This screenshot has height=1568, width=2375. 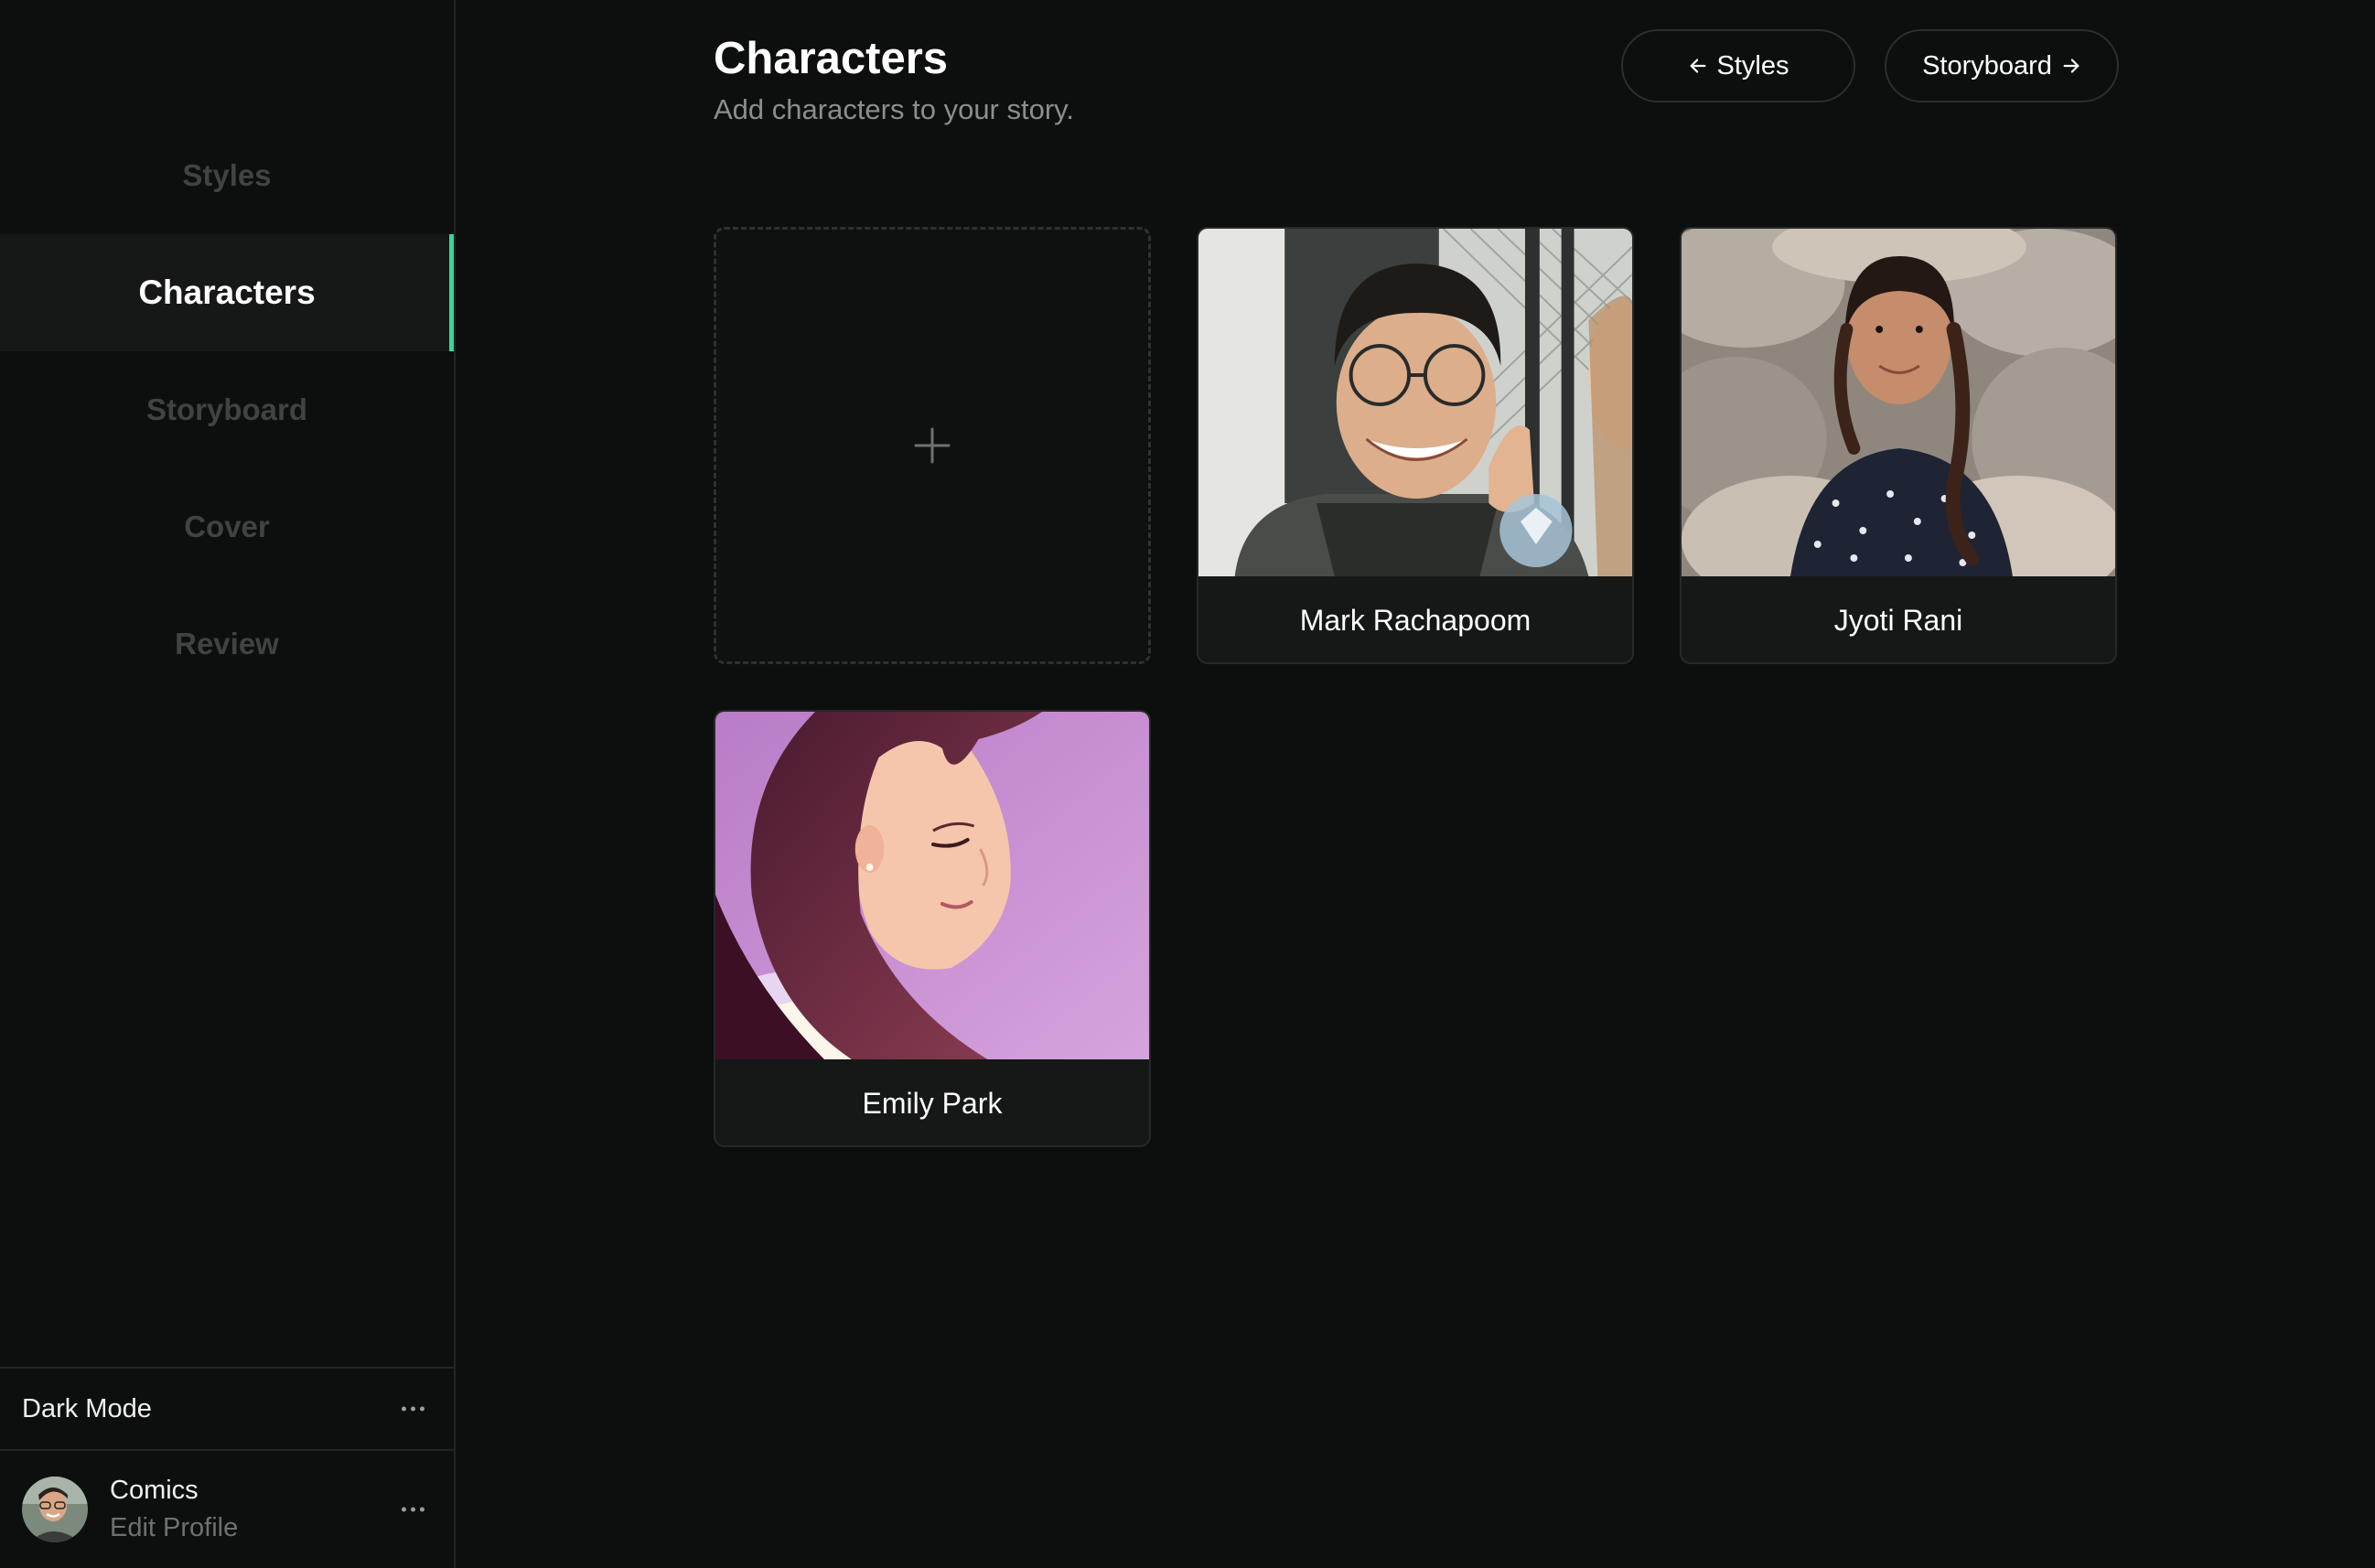 I want to click on profile-name: Comics, so click(x=154, y=1490).